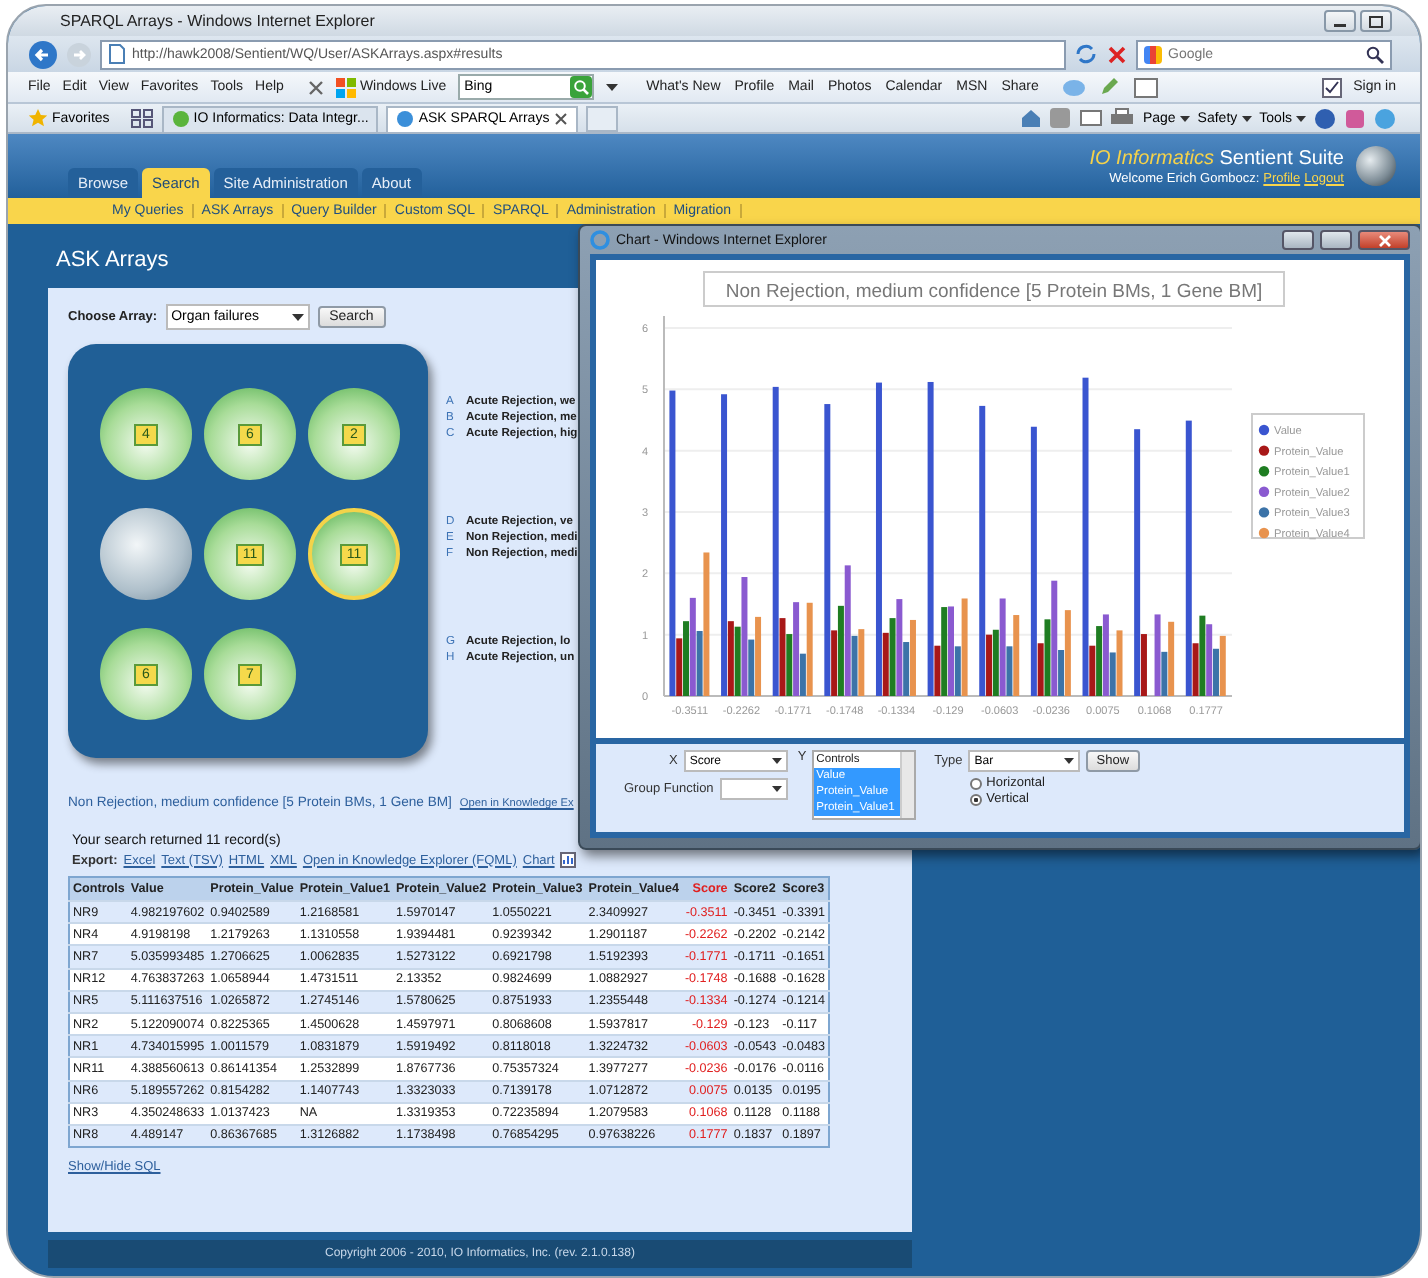 The width and height of the screenshot is (1428, 1278). What do you see at coordinates (345, 87) in the screenshot?
I see `flag-icon` at bounding box center [345, 87].